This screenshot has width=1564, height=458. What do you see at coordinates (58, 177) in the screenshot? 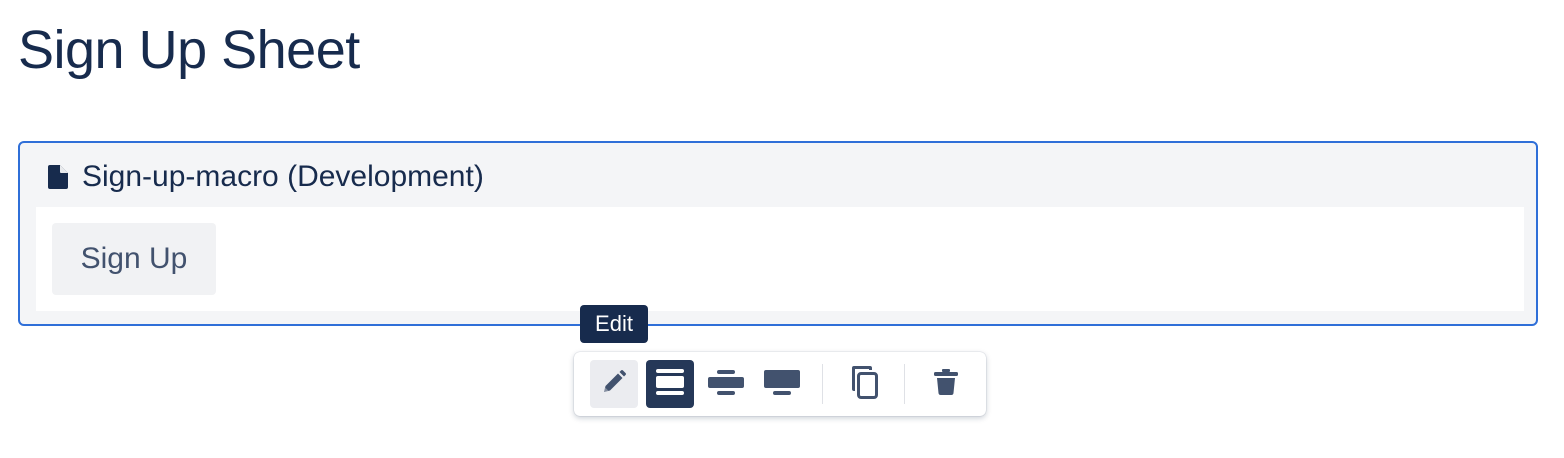
I see `document-icon` at bounding box center [58, 177].